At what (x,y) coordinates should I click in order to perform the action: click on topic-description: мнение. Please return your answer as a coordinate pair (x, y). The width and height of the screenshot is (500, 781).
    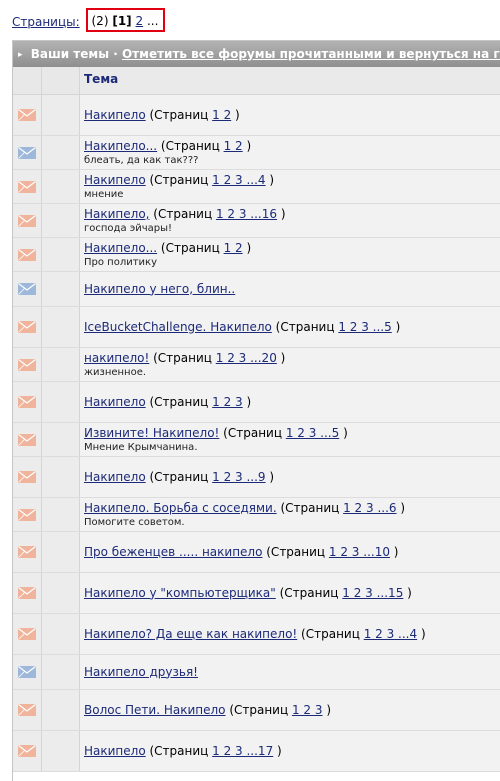
    Looking at the image, I should click on (104, 194).